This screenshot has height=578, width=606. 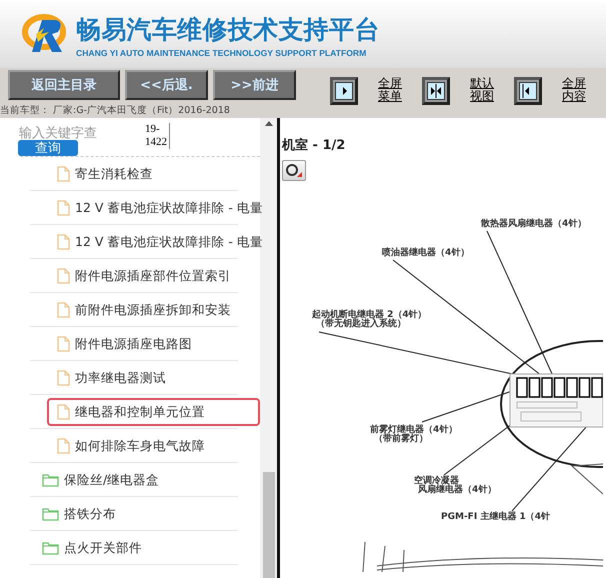 What do you see at coordinates (495, 517) in the screenshot?
I see `callout-label: PGM-FI 主继电器 1（4针` at bounding box center [495, 517].